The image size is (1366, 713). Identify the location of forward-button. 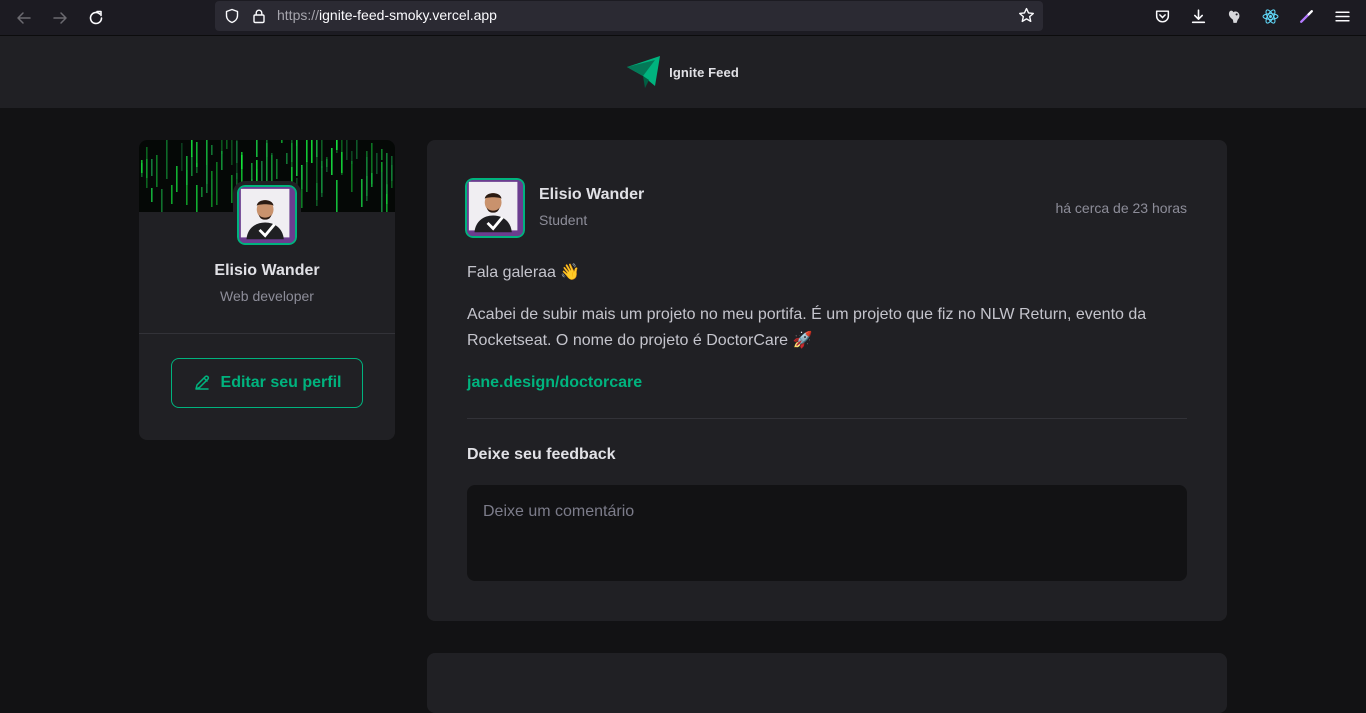
(60, 18).